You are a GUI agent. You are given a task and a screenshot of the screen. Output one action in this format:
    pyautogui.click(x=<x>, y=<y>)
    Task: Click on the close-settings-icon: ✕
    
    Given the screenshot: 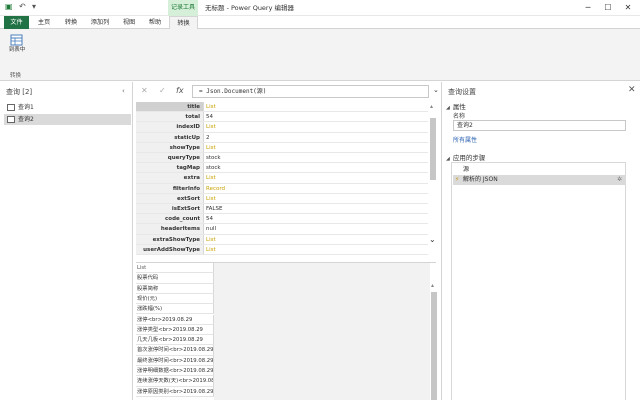 What is the action you would take?
    pyautogui.click(x=632, y=90)
    